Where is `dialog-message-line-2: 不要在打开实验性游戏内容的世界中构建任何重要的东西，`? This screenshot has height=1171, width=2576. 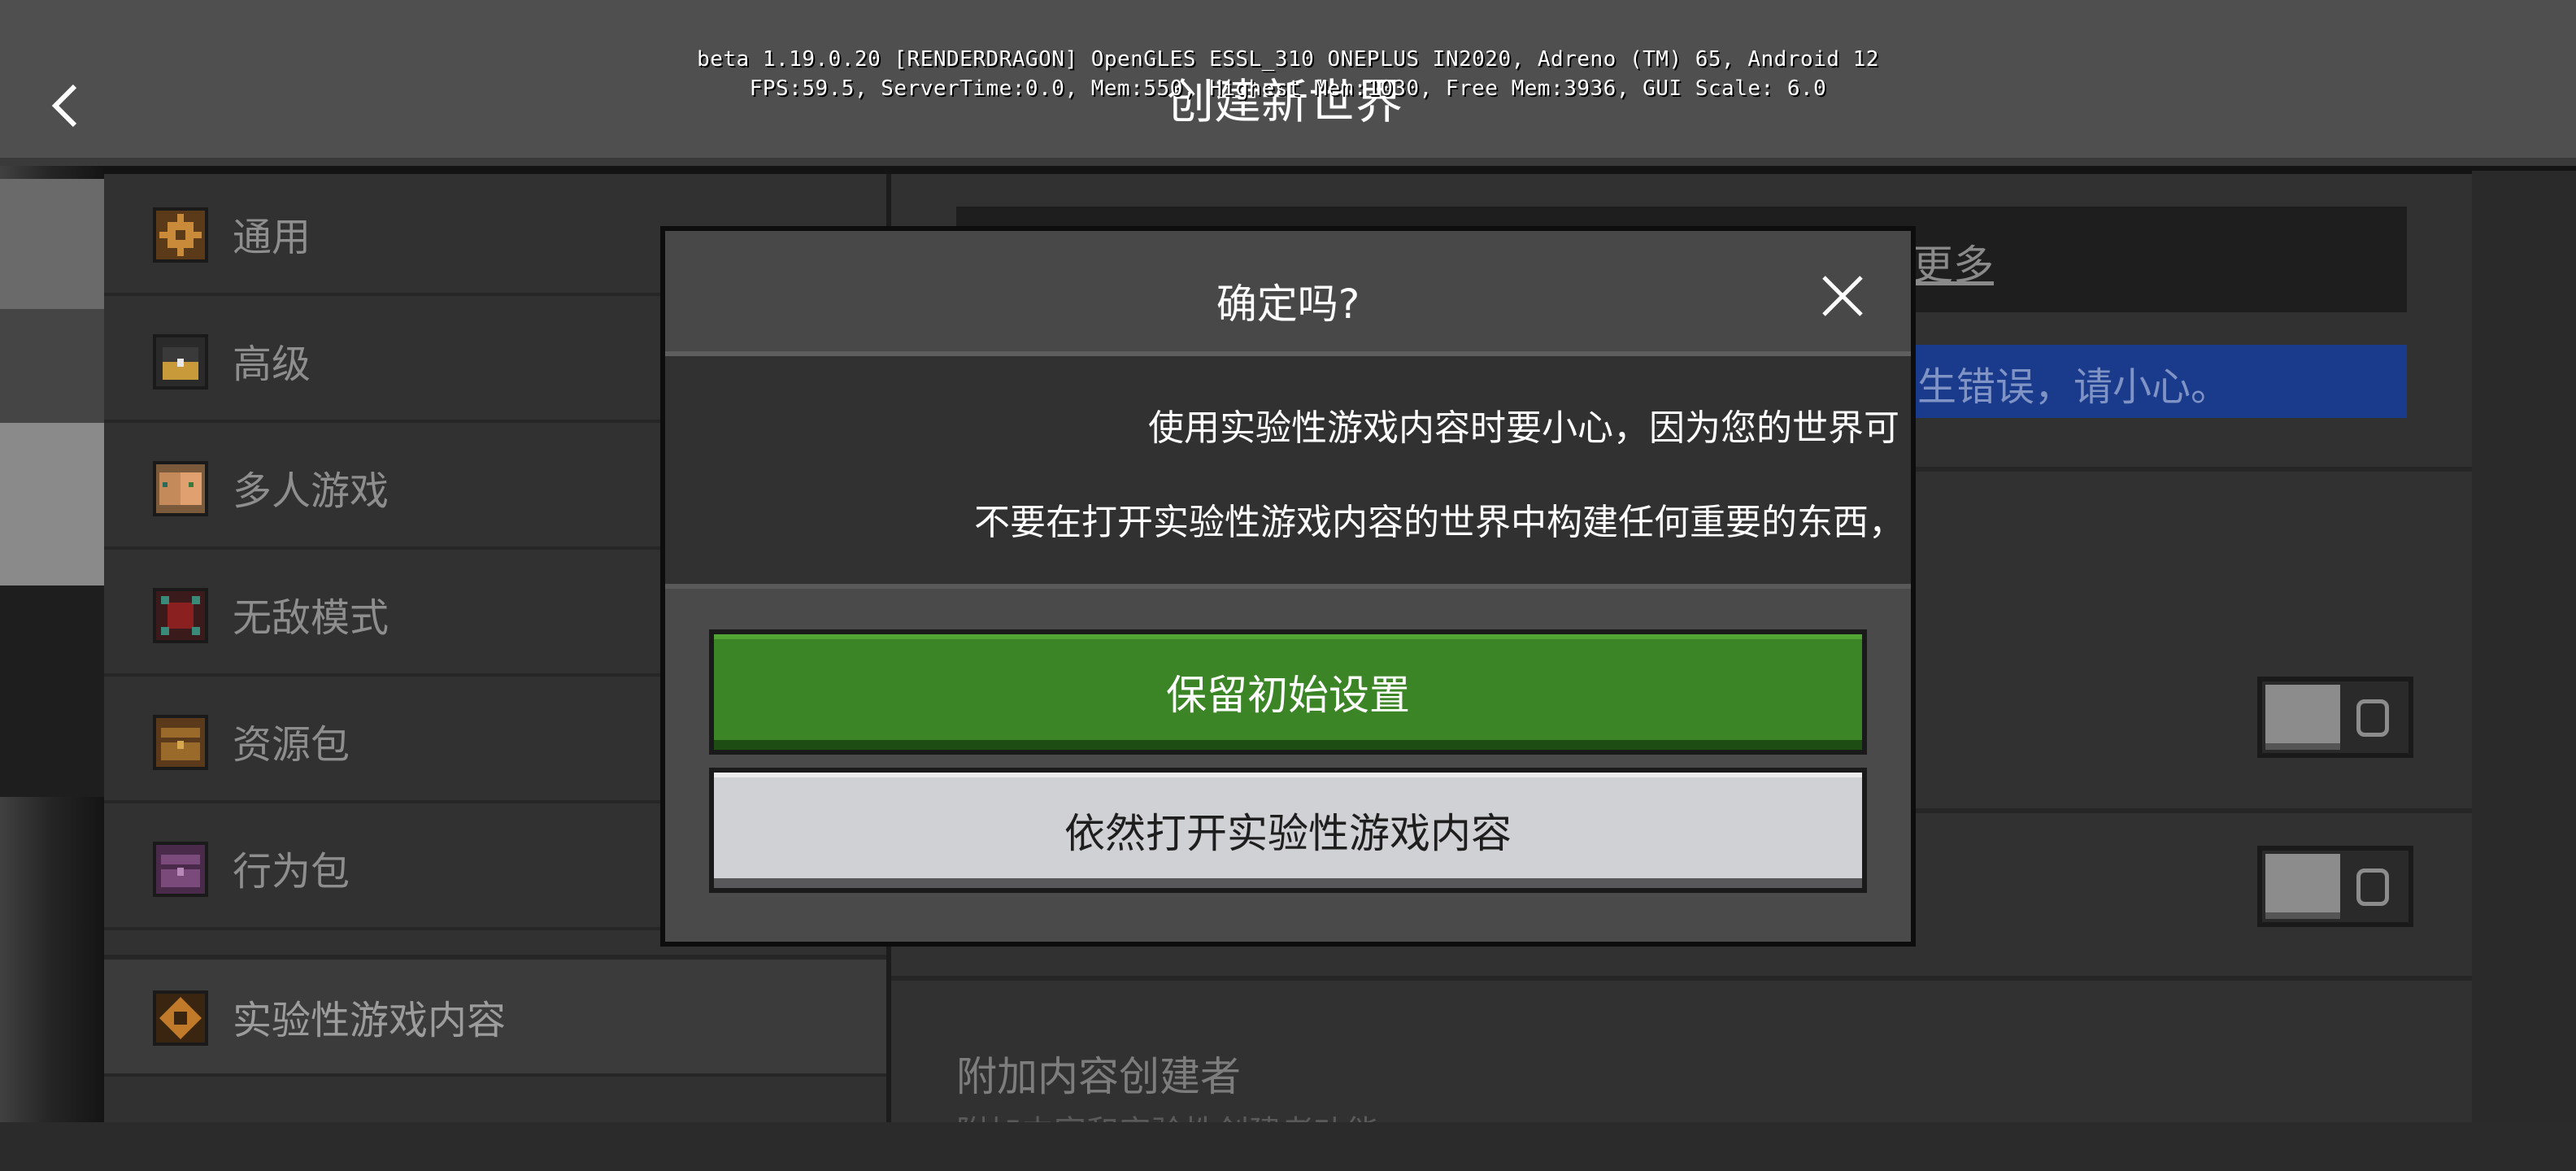
dialog-message-line-2: 不要在打开实验性游戏内容的世界中构建任何重要的东西， is located at coordinates (1439, 522).